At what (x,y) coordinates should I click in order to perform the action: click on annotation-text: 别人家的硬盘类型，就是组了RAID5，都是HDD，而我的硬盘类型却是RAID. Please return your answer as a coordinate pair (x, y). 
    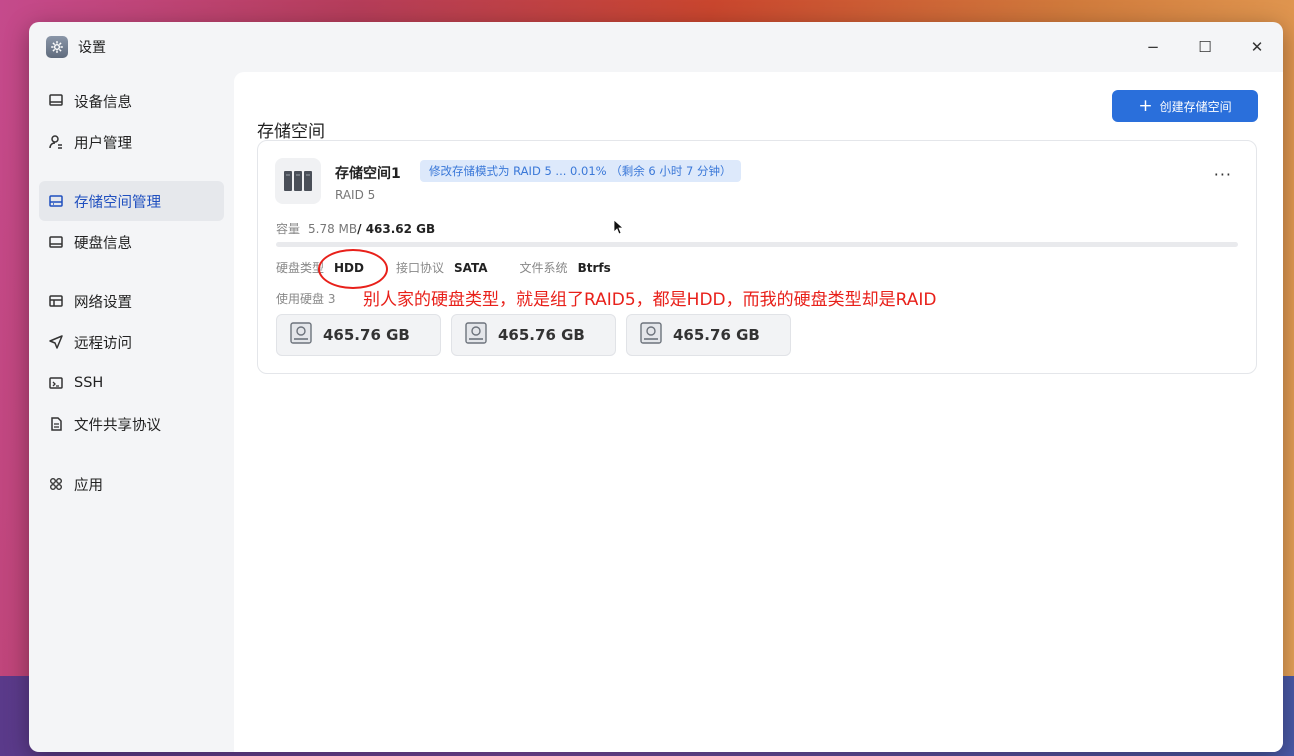
    Looking at the image, I should click on (650, 300).